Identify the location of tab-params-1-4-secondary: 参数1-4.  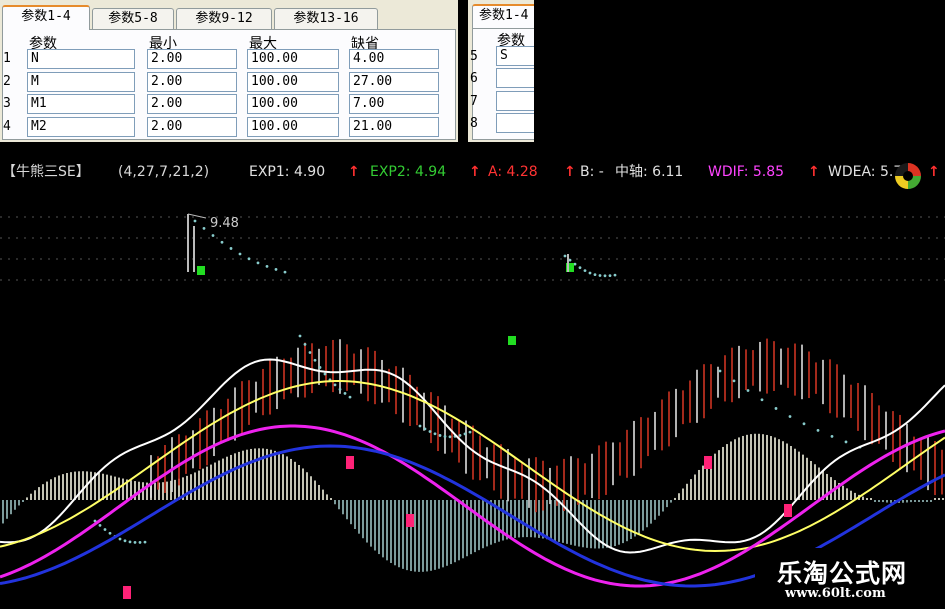
(503, 16).